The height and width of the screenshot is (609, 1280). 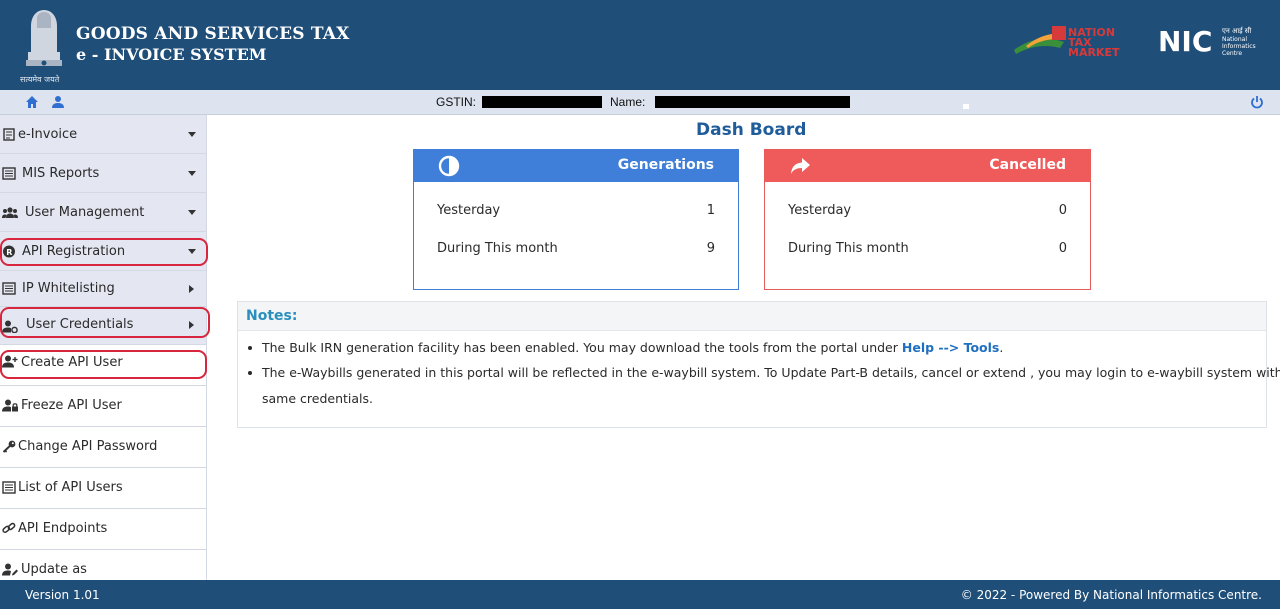 What do you see at coordinates (74, 251) in the screenshot?
I see `sidebar-item-label: API Registration` at bounding box center [74, 251].